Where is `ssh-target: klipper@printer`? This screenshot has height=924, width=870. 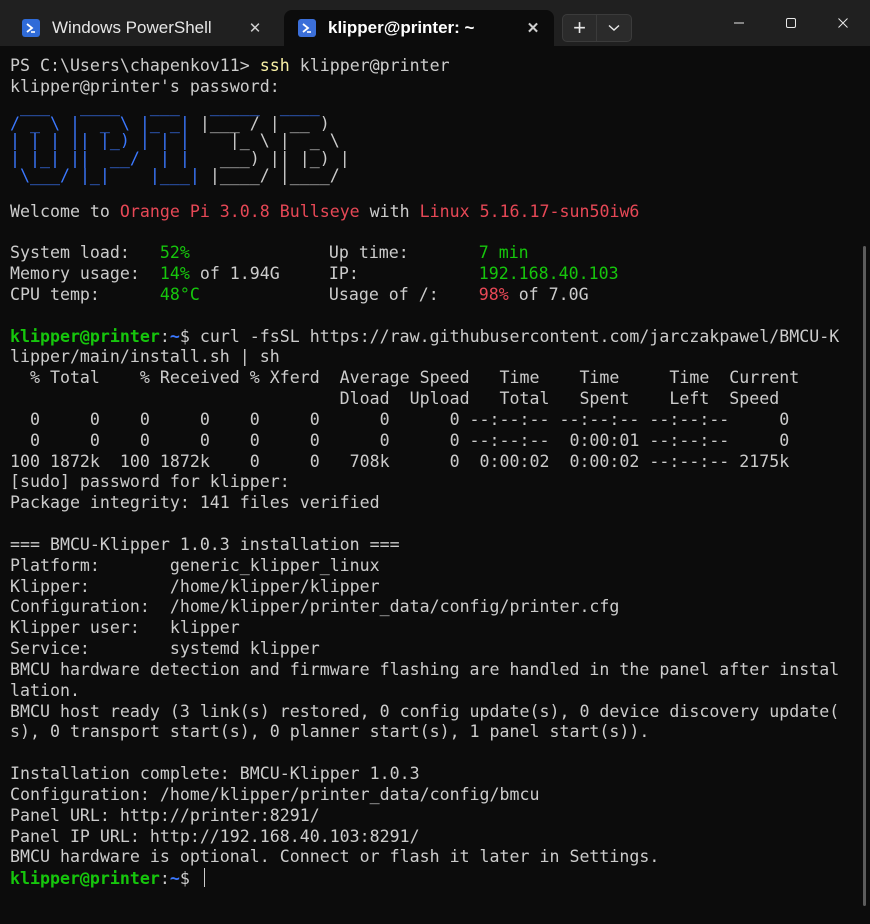
ssh-target: klipper@printer is located at coordinates (369, 65).